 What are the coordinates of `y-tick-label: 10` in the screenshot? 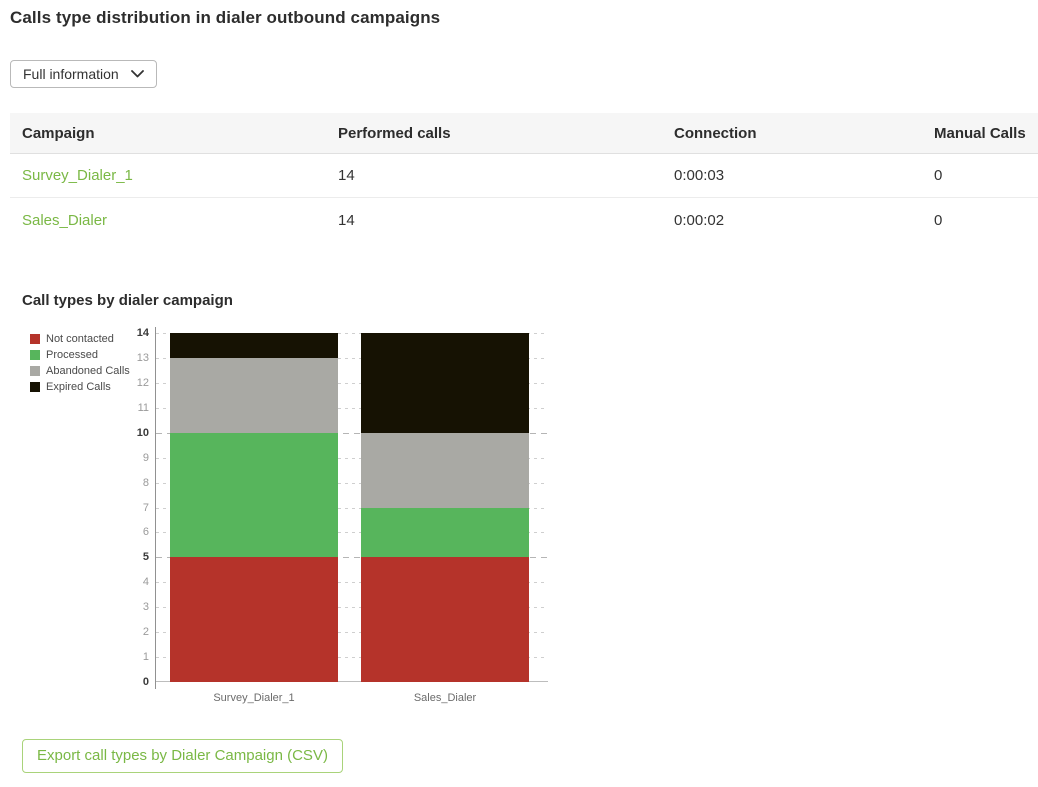 It's located at (142, 432).